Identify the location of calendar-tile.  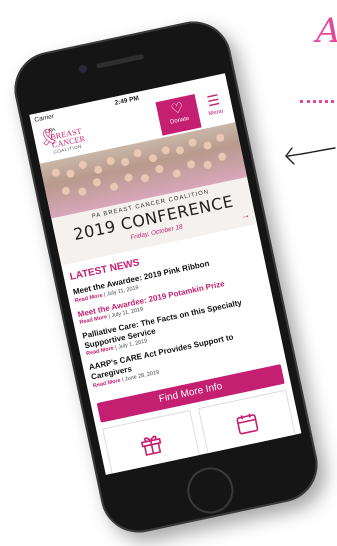
(247, 423).